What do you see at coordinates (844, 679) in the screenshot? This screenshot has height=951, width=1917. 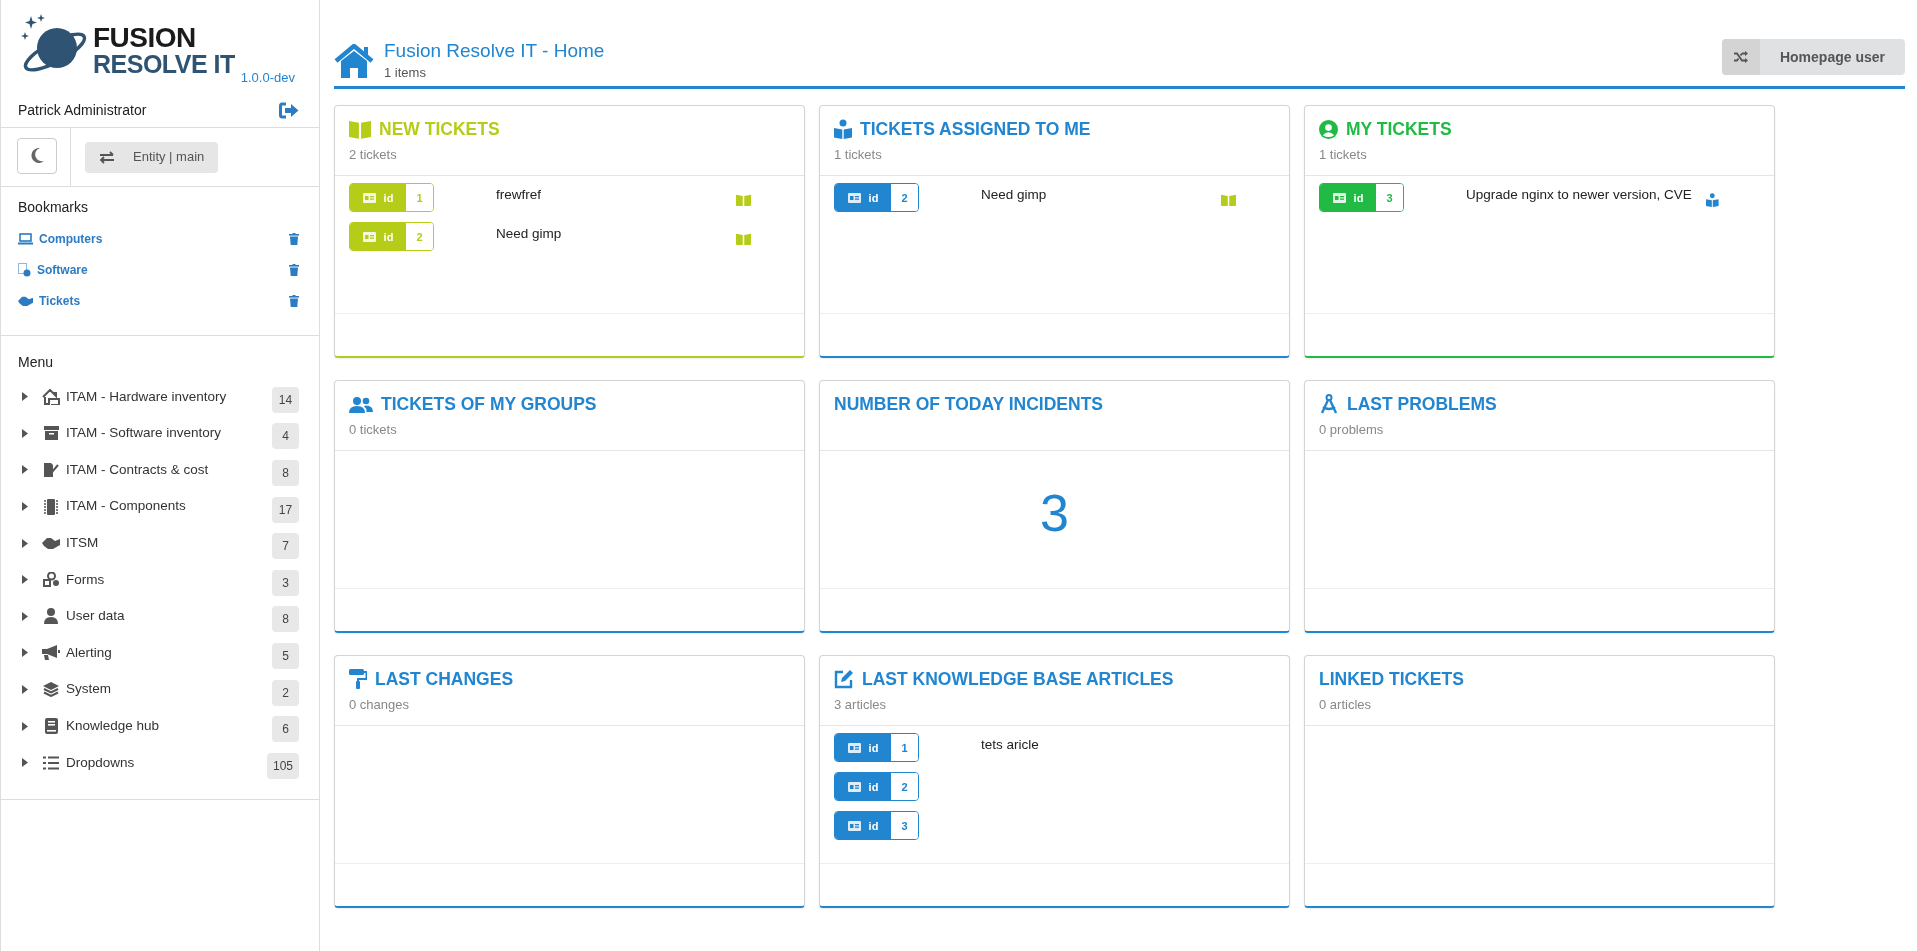 I see `edit-icon` at bounding box center [844, 679].